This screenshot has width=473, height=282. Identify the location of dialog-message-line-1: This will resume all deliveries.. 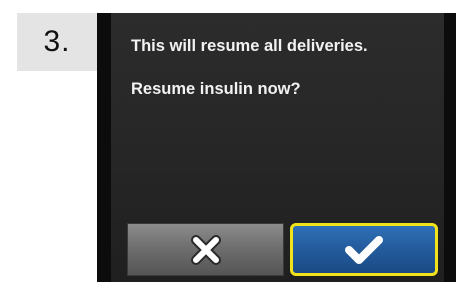
(249, 46).